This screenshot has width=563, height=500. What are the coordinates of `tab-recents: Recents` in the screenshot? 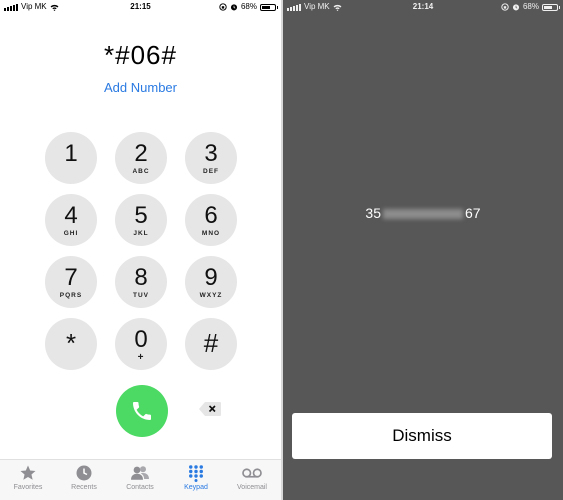 It's located at (84, 477).